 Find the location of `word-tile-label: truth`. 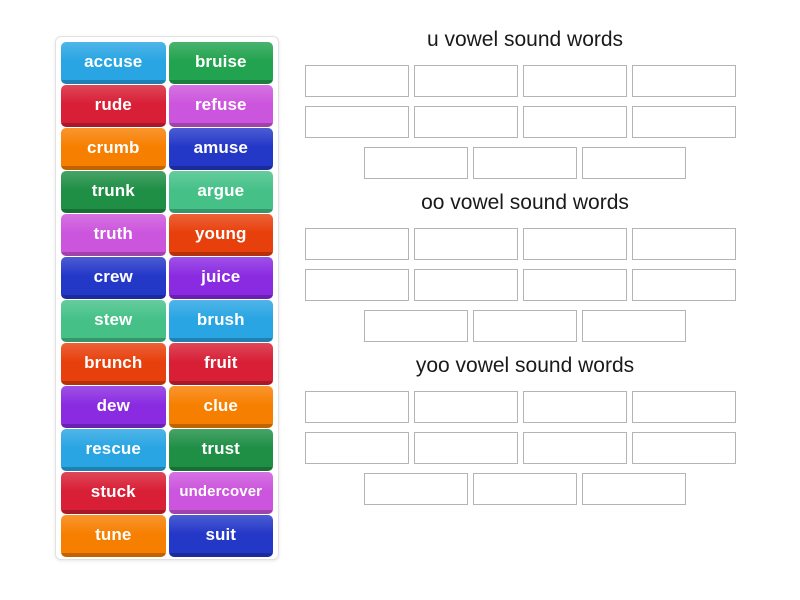

word-tile-label: truth is located at coordinates (113, 233).